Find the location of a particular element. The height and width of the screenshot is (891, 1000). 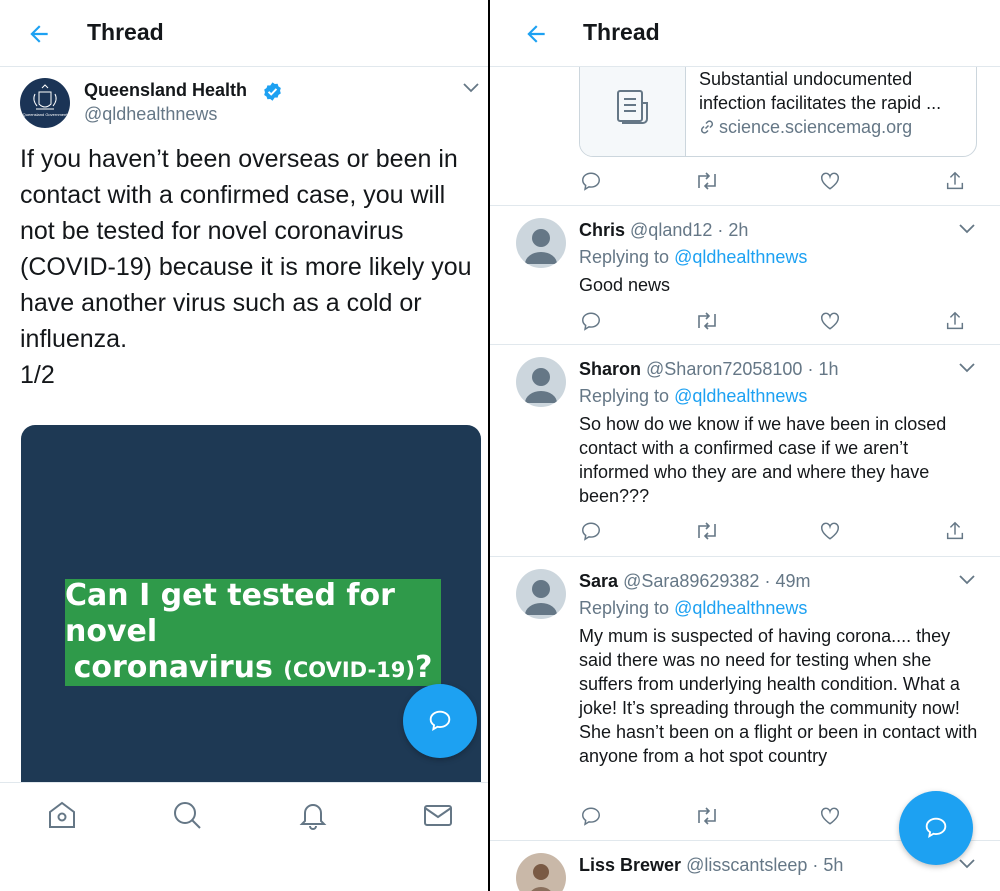

reply-name: Sharon is located at coordinates (610, 369).